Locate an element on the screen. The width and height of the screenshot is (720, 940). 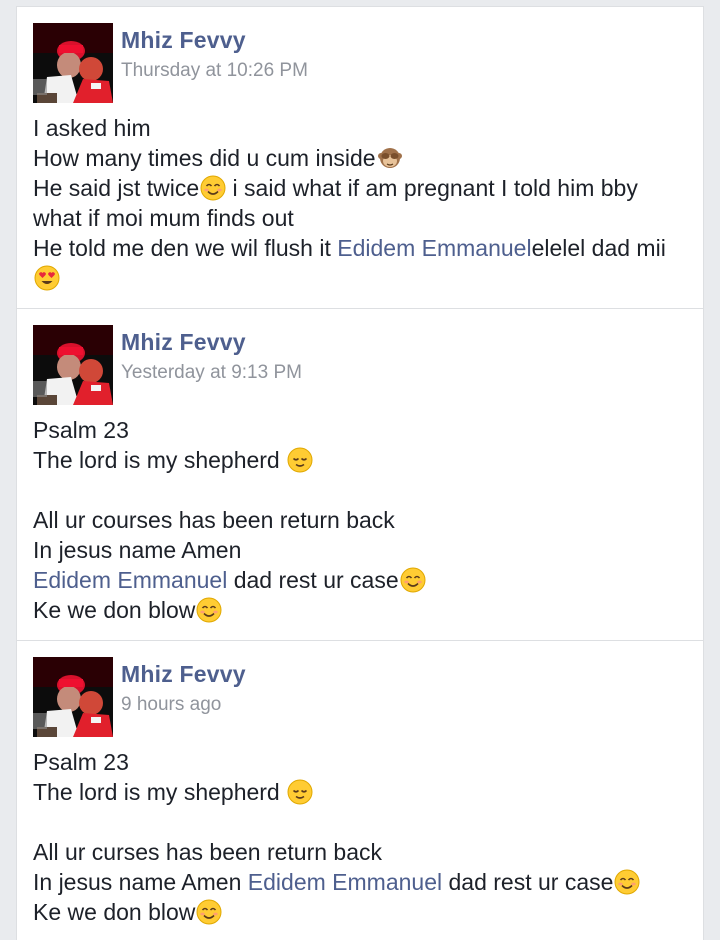
post-line: what if moi mum finds out is located at coordinates (362, 218).